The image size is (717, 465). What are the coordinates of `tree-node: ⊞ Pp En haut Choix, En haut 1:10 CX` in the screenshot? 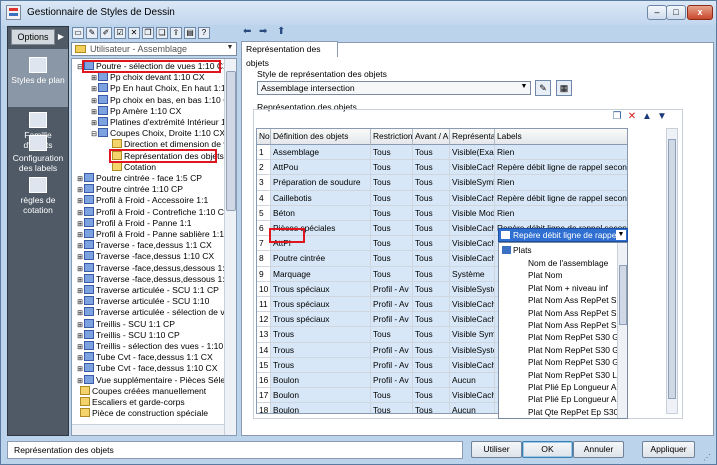 It's located at (163, 89).